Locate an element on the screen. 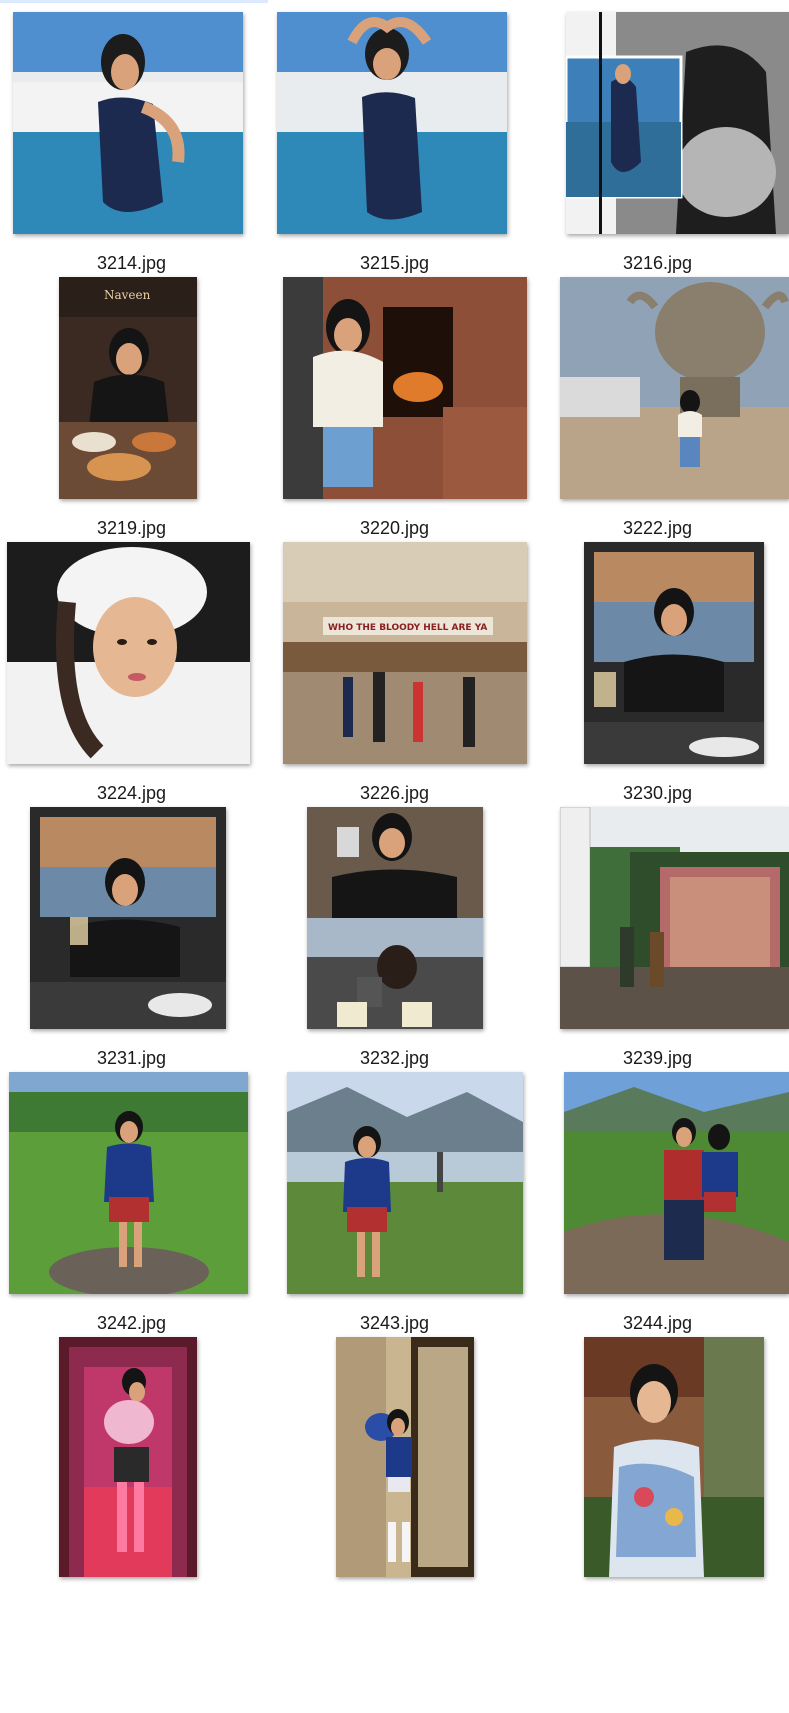 The width and height of the screenshot is (789, 1713). file-item: 3242.jpg is located at coordinates (131, 1205).